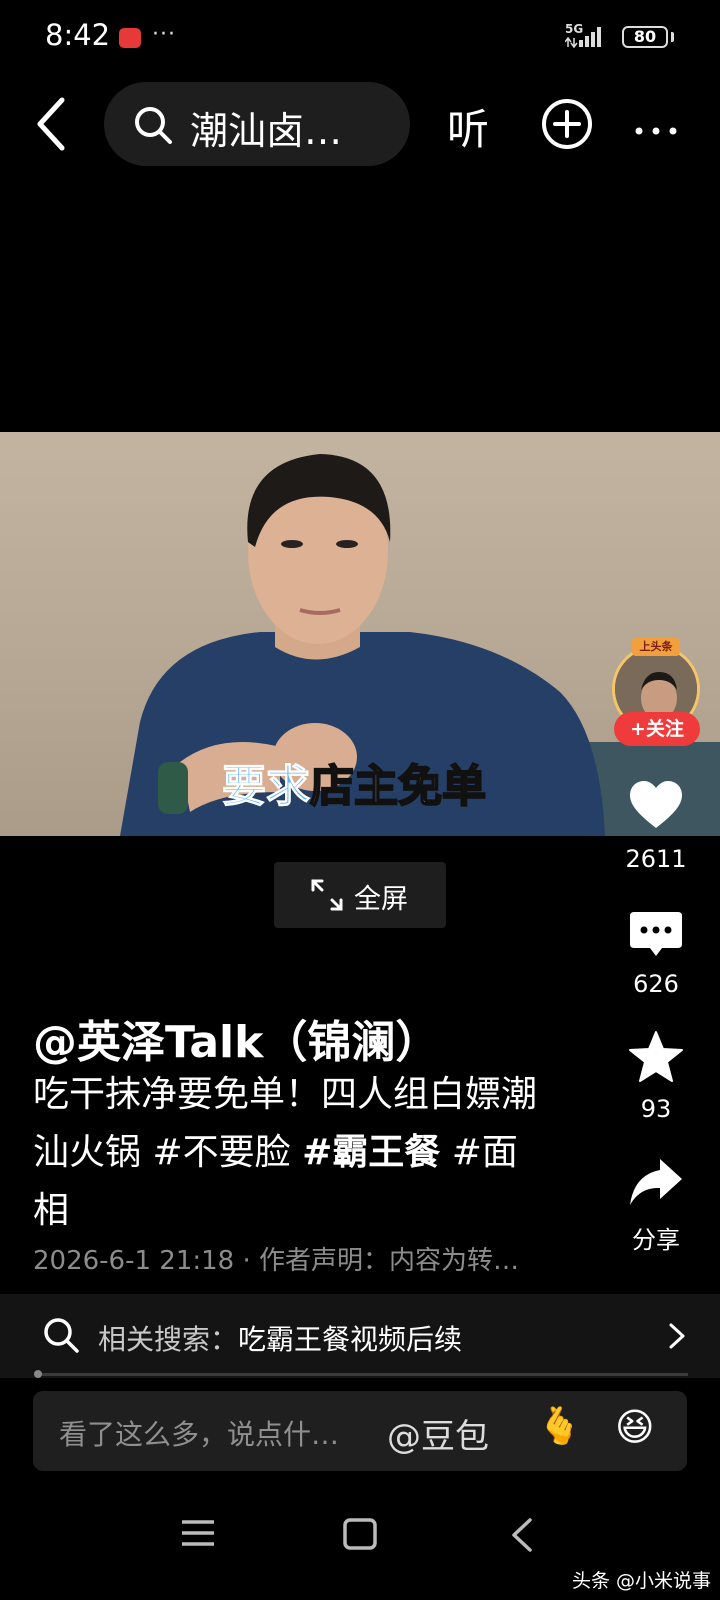 Image resolution: width=720 pixels, height=1600 pixels. I want to click on video-subtitle: 要求店主免单, so click(355, 782).